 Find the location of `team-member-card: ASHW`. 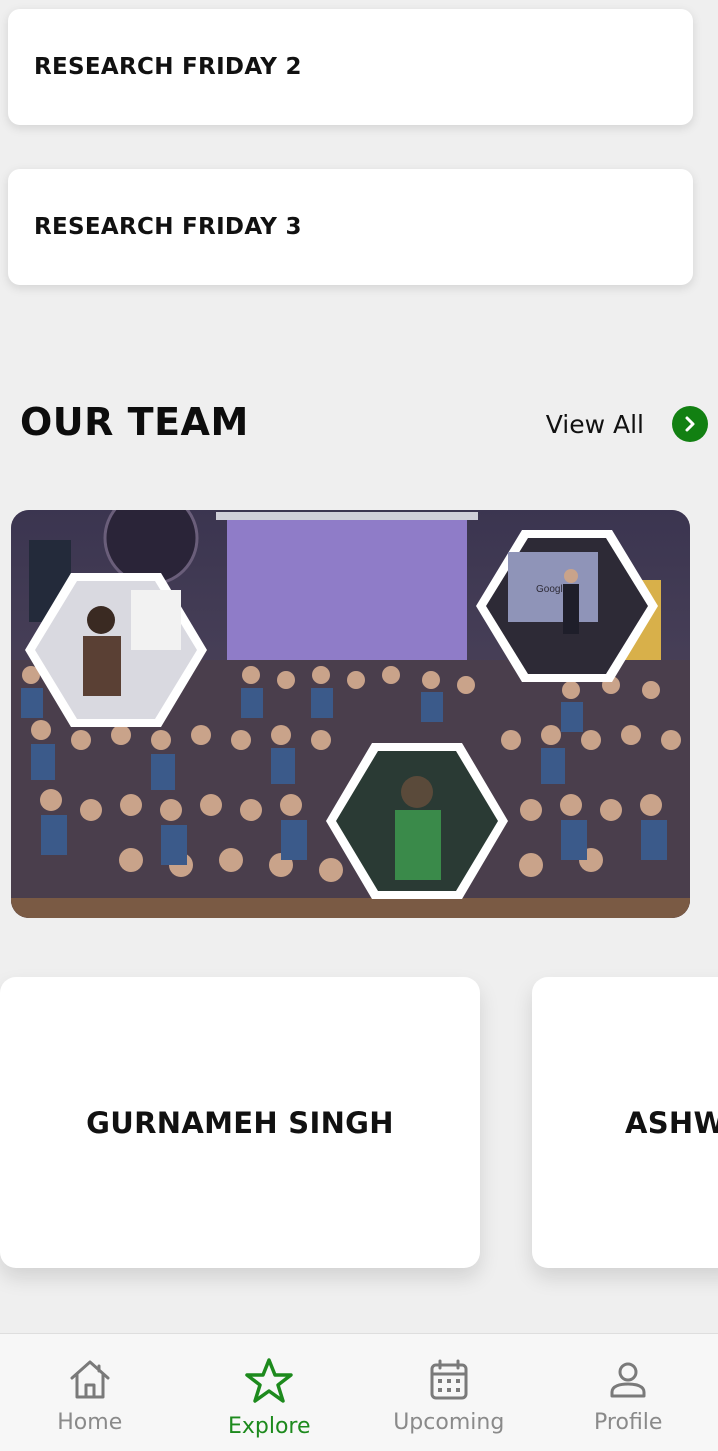

team-member-card: ASHW is located at coordinates (625, 1122).